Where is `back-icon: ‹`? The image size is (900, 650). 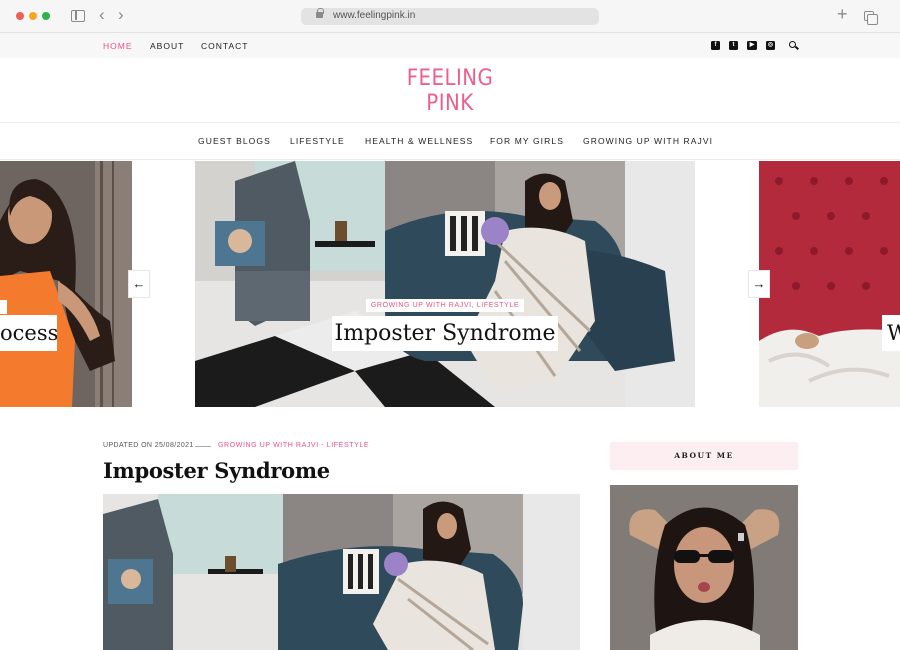 back-icon: ‹ is located at coordinates (102, 14).